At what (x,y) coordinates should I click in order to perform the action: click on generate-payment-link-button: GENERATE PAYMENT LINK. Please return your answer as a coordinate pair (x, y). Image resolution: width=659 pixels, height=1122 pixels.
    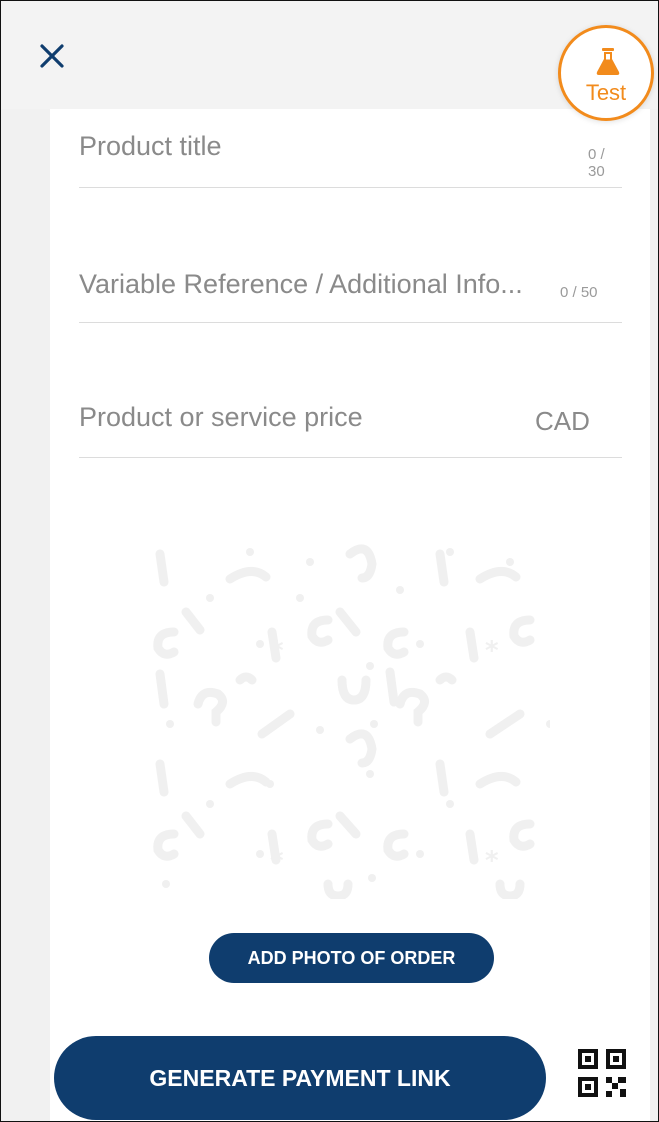
    Looking at the image, I should click on (300, 1078).